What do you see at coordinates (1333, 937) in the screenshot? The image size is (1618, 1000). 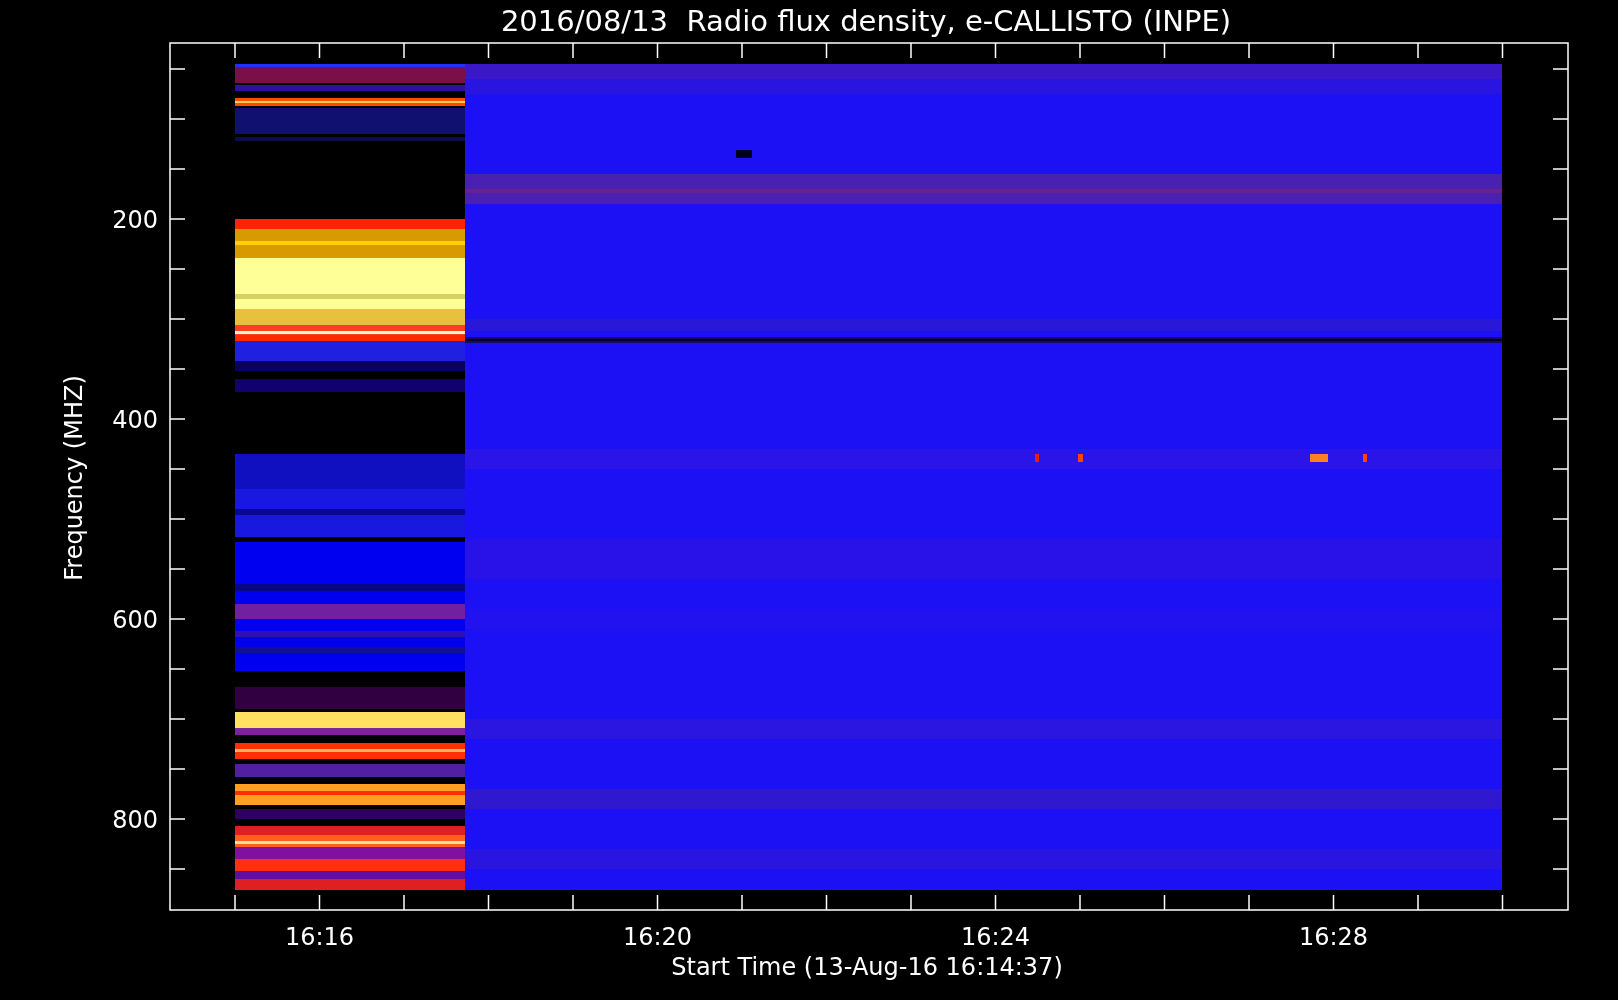 I see `x-tick-label: 16:28` at bounding box center [1333, 937].